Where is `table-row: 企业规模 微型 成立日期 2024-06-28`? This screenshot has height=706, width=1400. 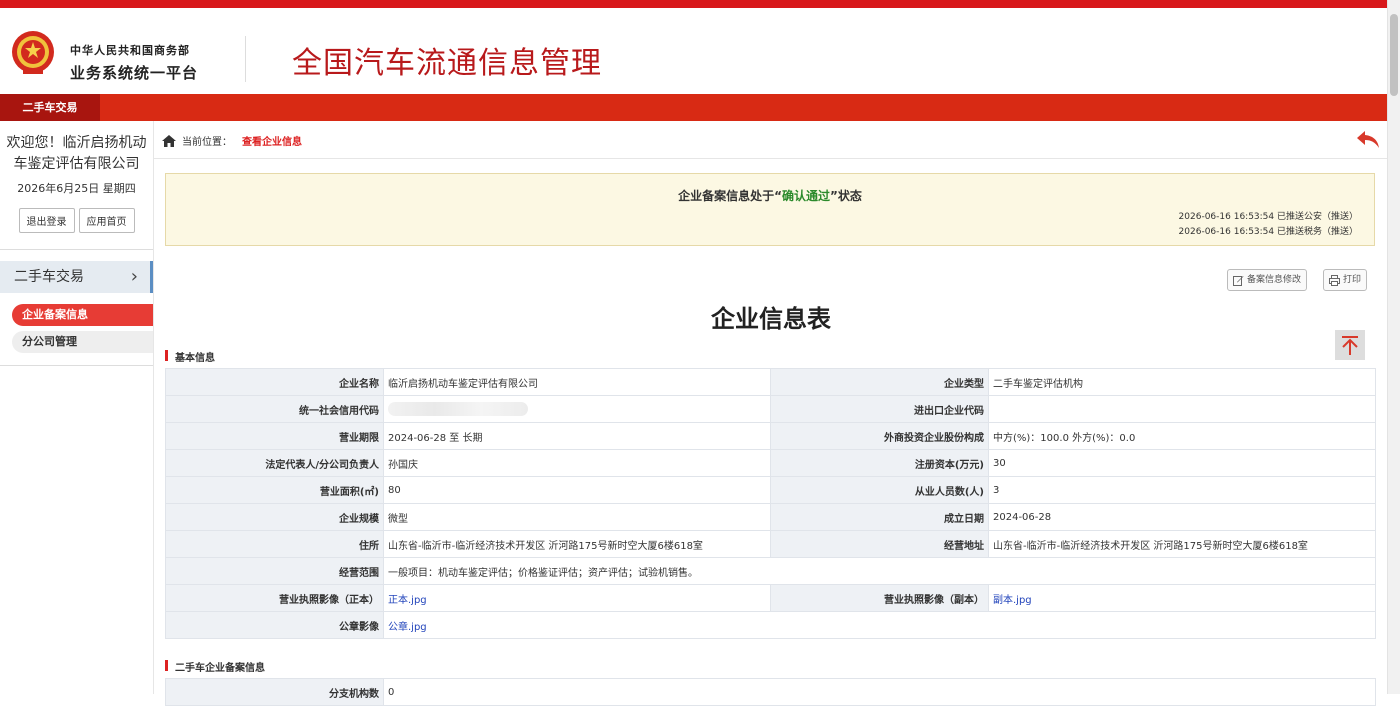
table-row: 企业规模 微型 成立日期 2024-06-28 is located at coordinates (770, 517).